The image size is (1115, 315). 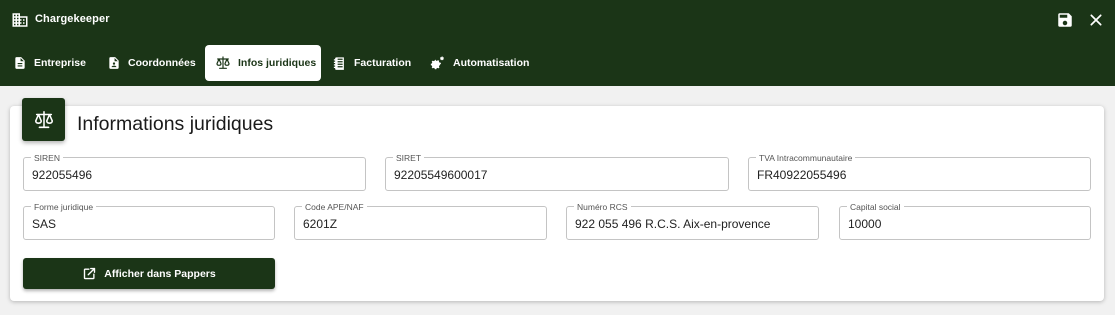 What do you see at coordinates (338, 63) in the screenshot?
I see `invoice-icon` at bounding box center [338, 63].